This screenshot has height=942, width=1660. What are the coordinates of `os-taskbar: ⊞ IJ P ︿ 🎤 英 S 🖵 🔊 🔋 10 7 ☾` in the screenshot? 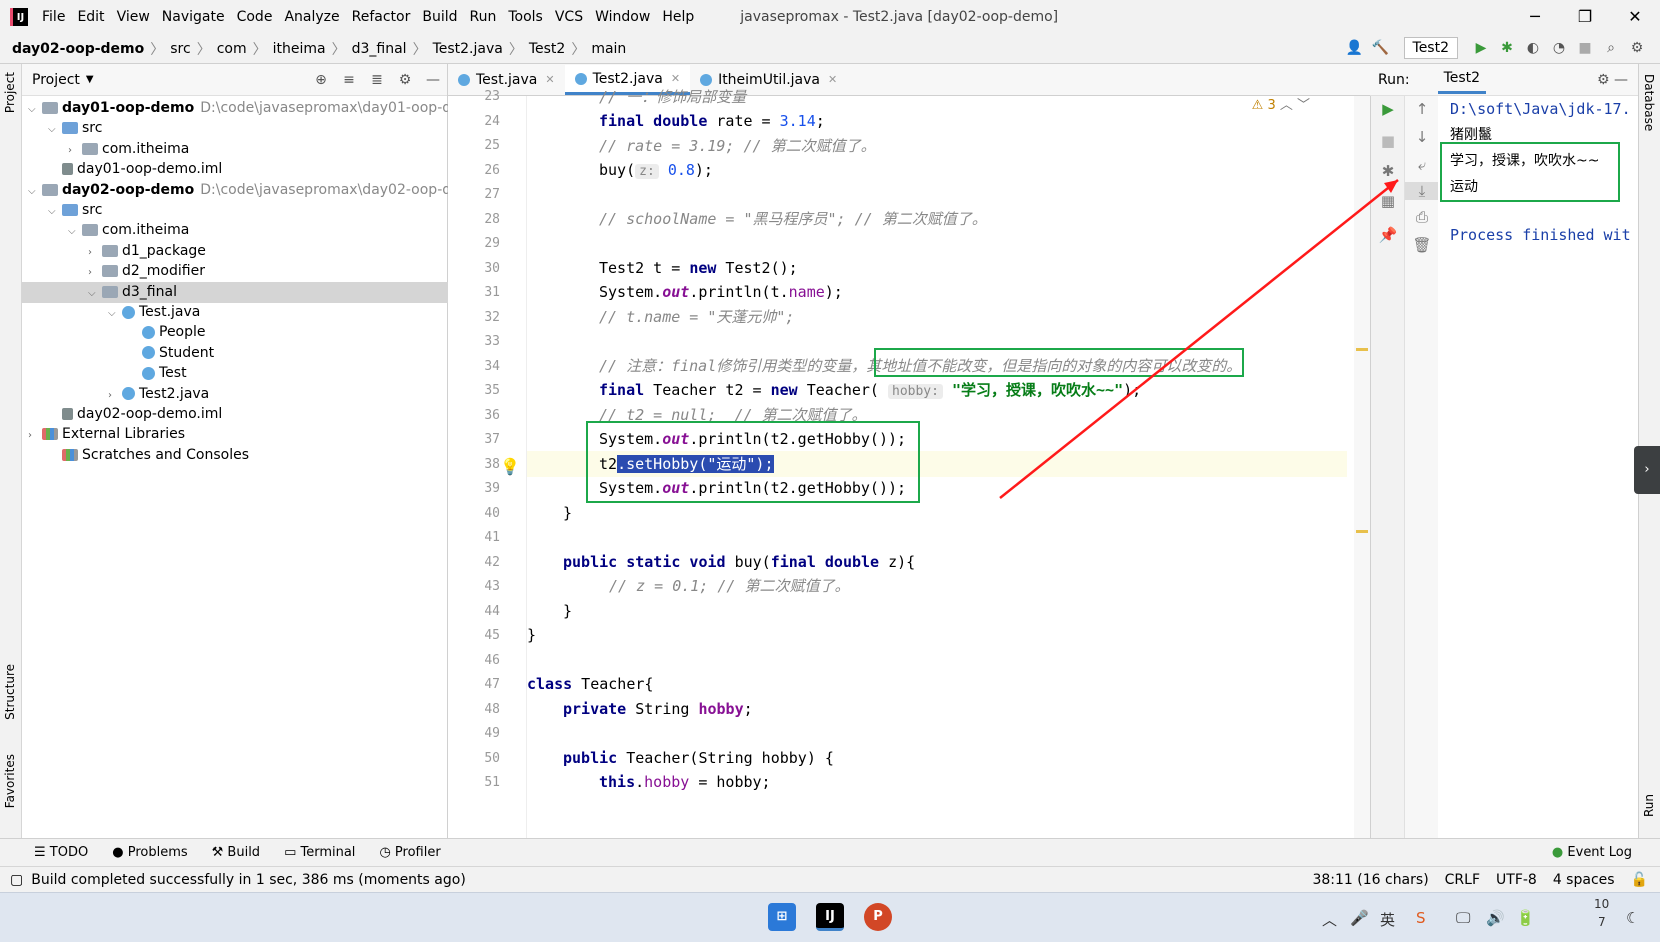 It's located at (830, 917).